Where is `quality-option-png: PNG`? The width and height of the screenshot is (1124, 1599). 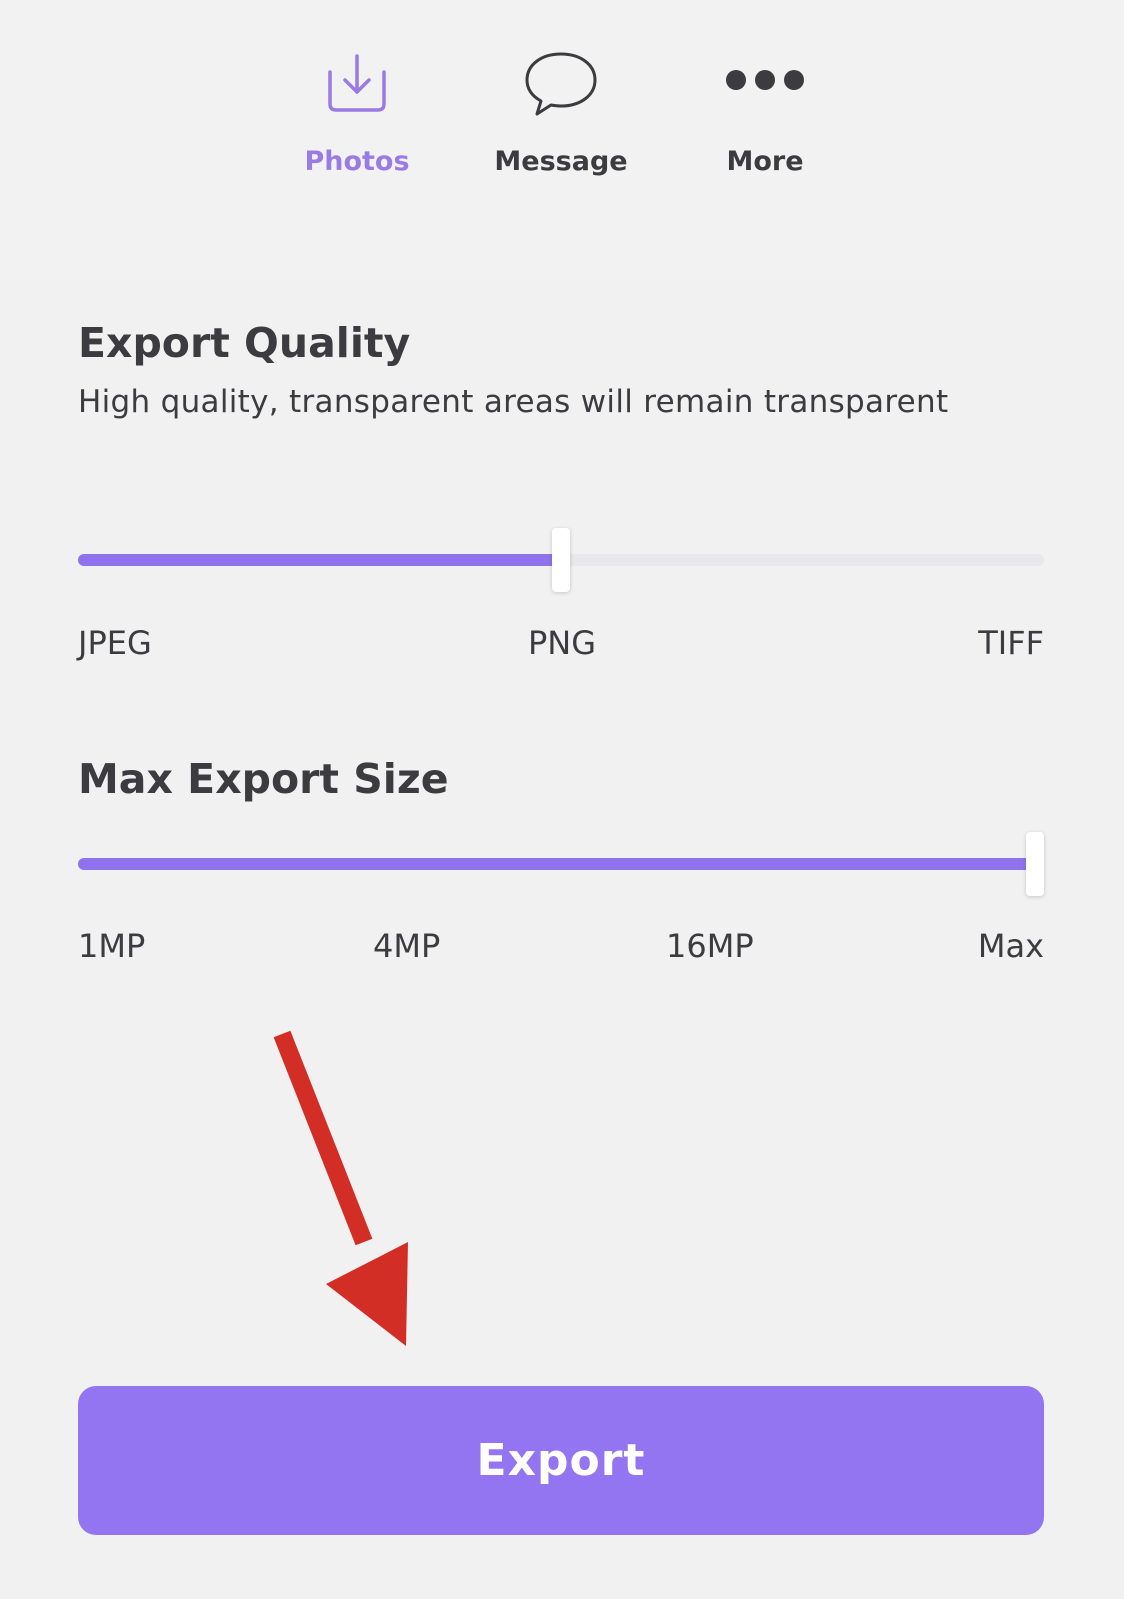
quality-option-png: PNG is located at coordinates (562, 643).